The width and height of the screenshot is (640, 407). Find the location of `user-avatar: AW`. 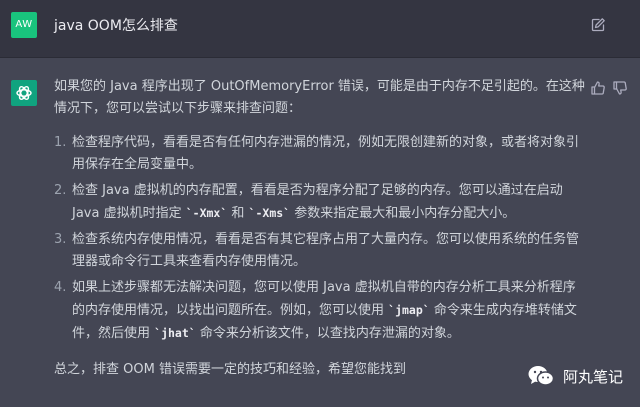

user-avatar: AW is located at coordinates (24, 25).